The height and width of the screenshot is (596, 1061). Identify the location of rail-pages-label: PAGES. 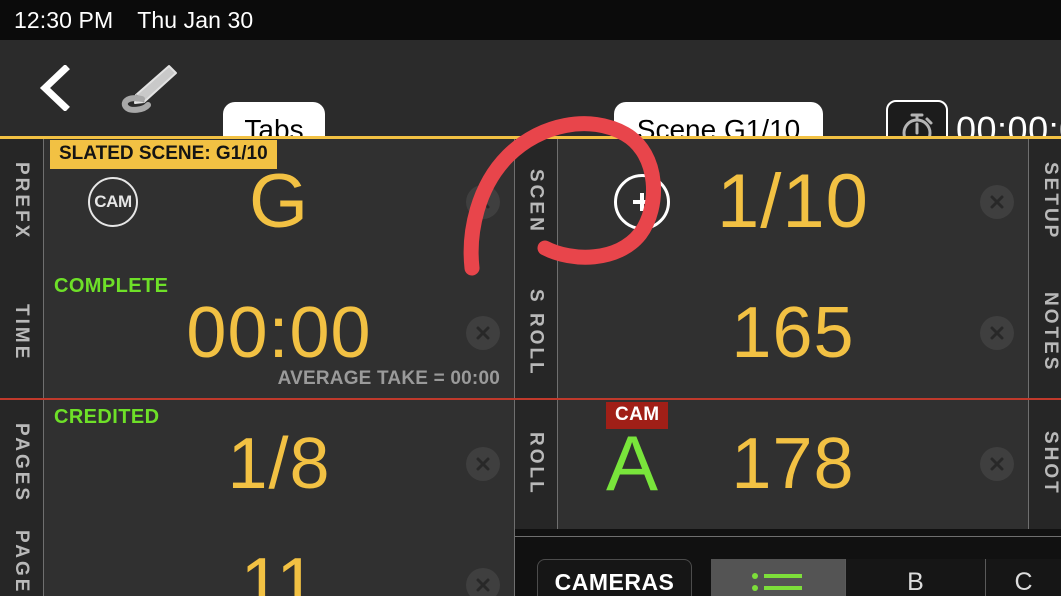
(21, 463).